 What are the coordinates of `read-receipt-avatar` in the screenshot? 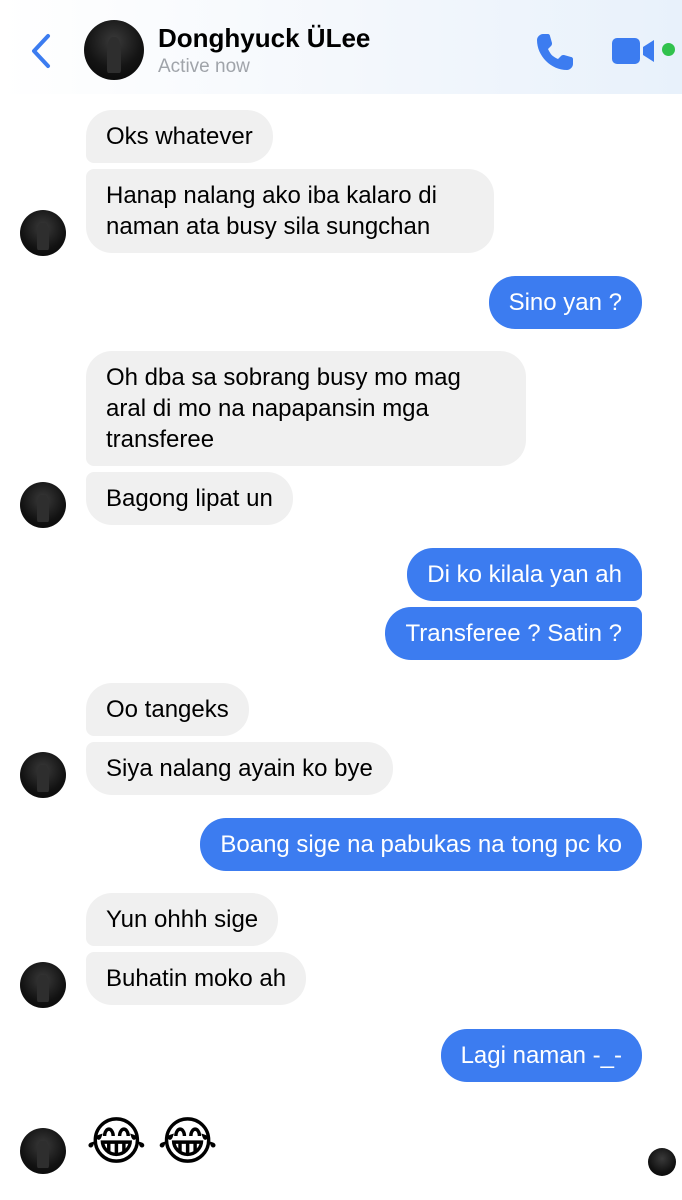 It's located at (662, 1162).